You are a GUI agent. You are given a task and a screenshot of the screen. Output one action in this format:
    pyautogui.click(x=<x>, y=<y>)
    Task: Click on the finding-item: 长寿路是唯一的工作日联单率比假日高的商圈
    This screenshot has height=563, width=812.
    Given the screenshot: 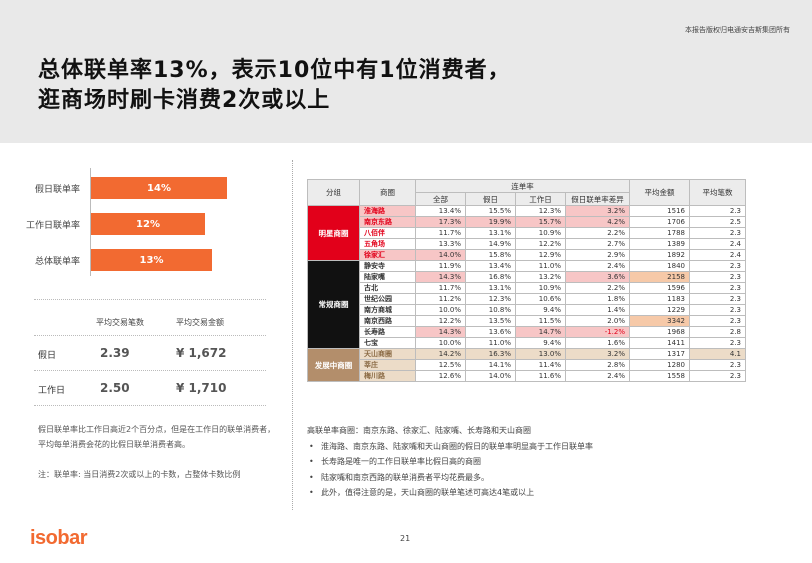 What is the action you would take?
    pyautogui.click(x=450, y=462)
    